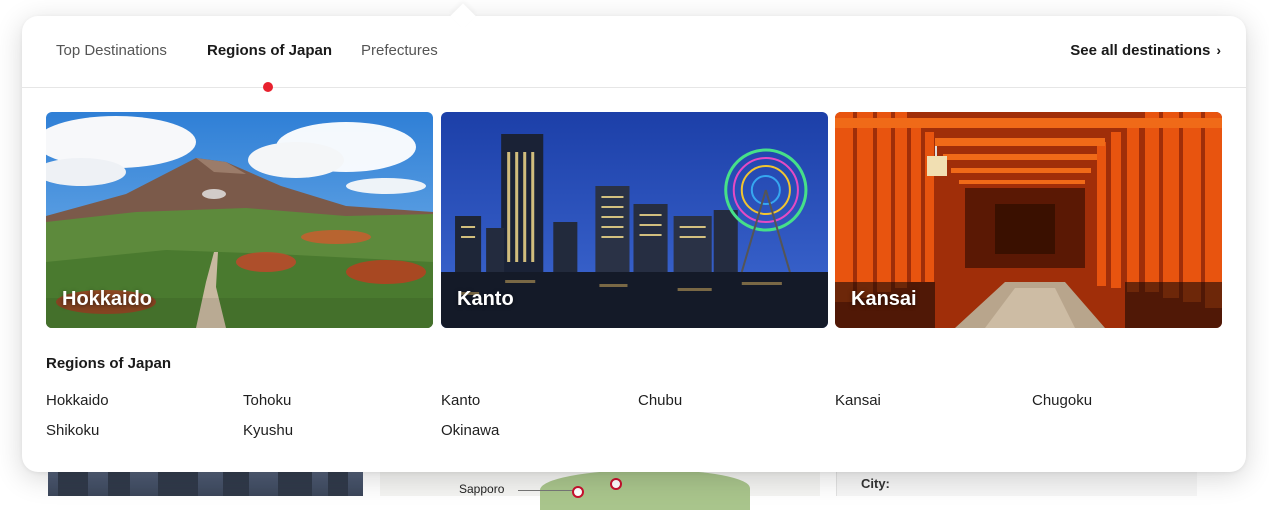 The width and height of the screenshot is (1269, 510). I want to click on chevron-right-icon: ›, so click(1218, 50).